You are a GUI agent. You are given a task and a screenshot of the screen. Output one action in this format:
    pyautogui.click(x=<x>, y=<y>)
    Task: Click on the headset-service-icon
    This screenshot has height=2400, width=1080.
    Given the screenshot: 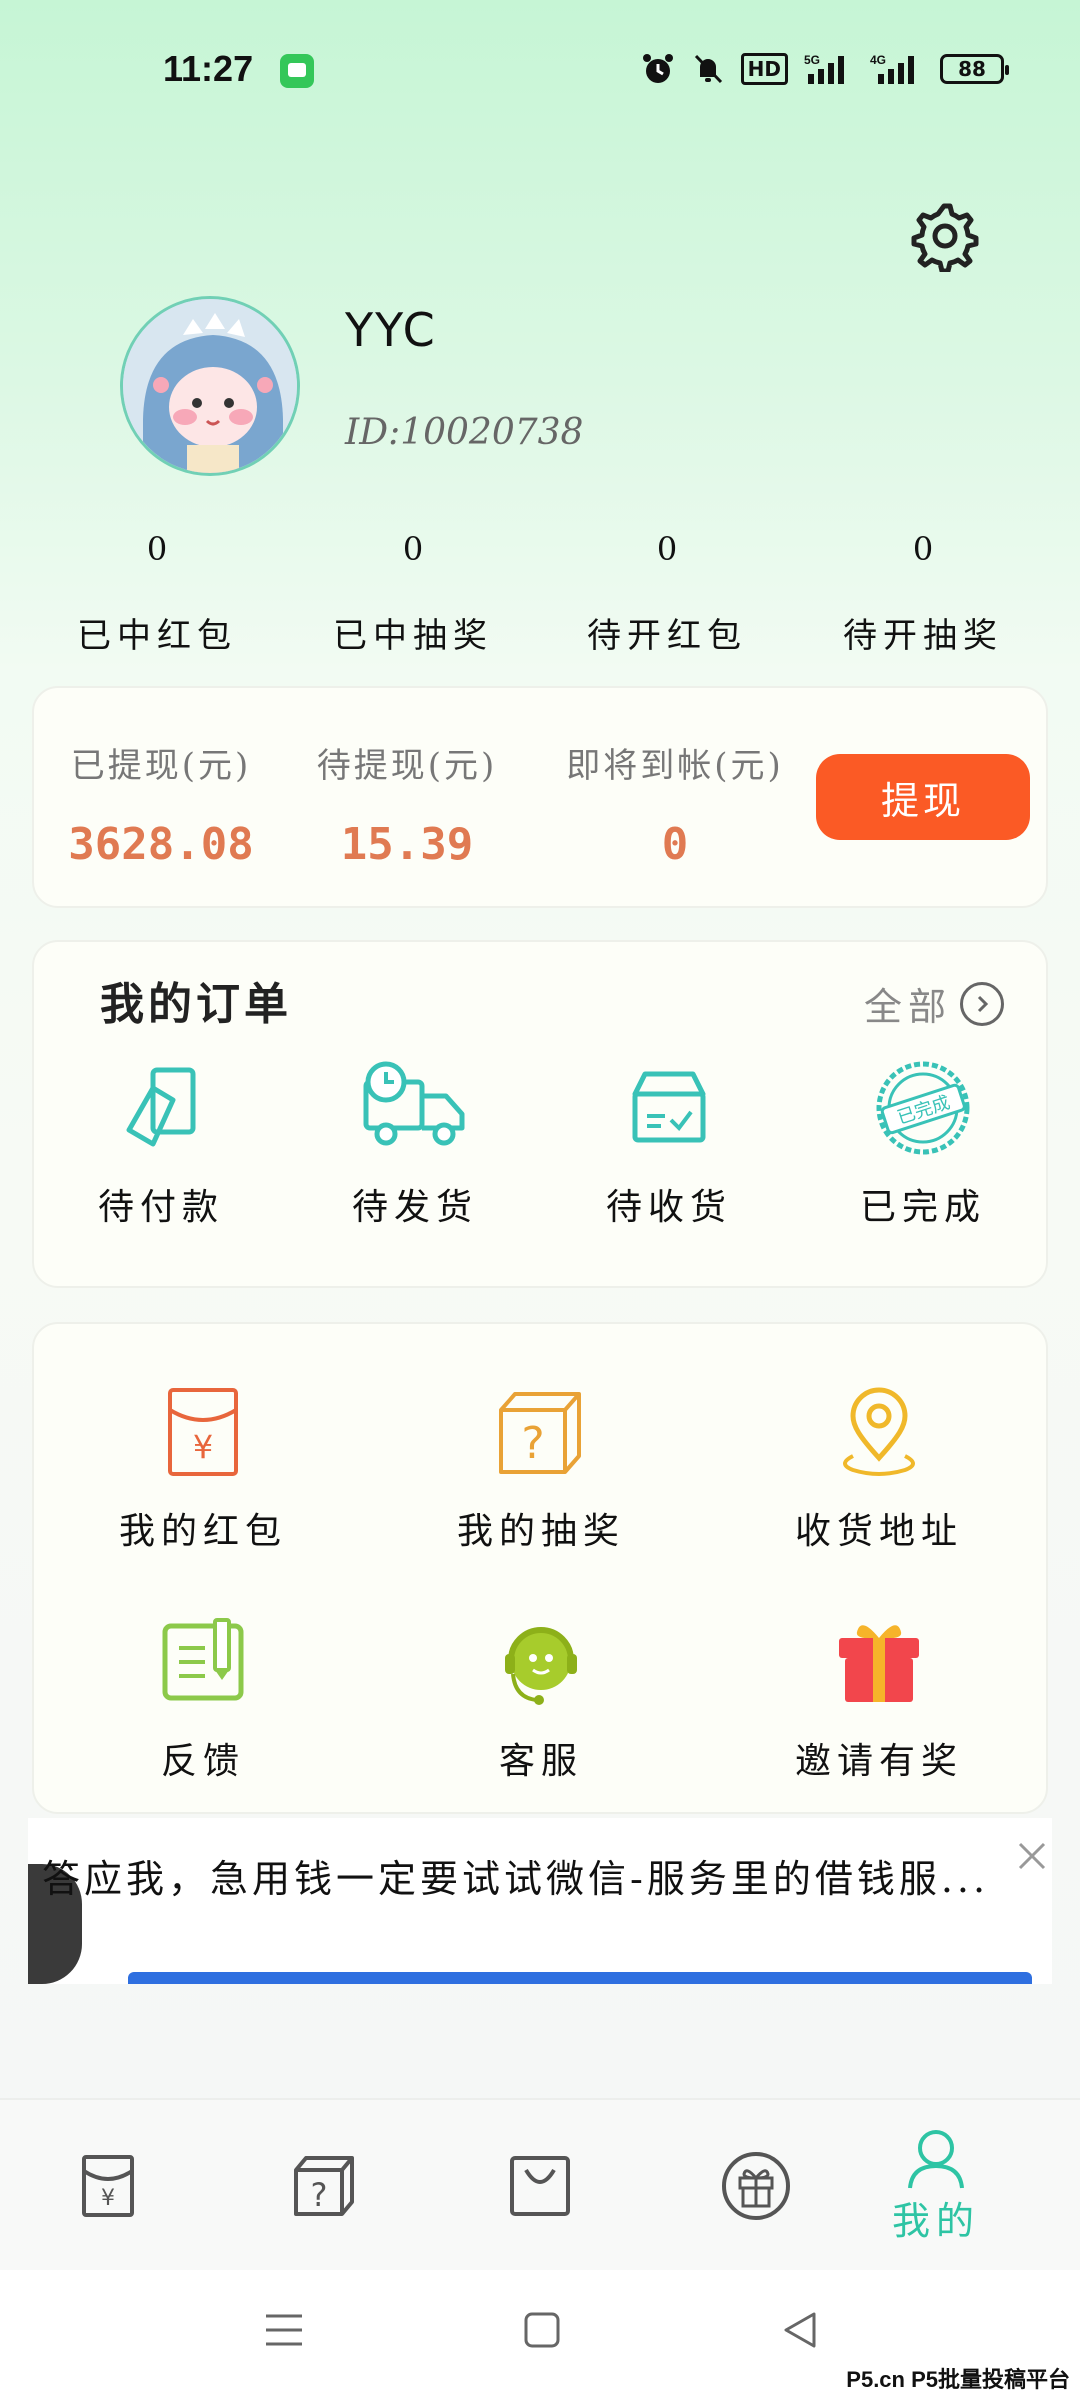 What is the action you would take?
    pyautogui.click(x=541, y=1666)
    